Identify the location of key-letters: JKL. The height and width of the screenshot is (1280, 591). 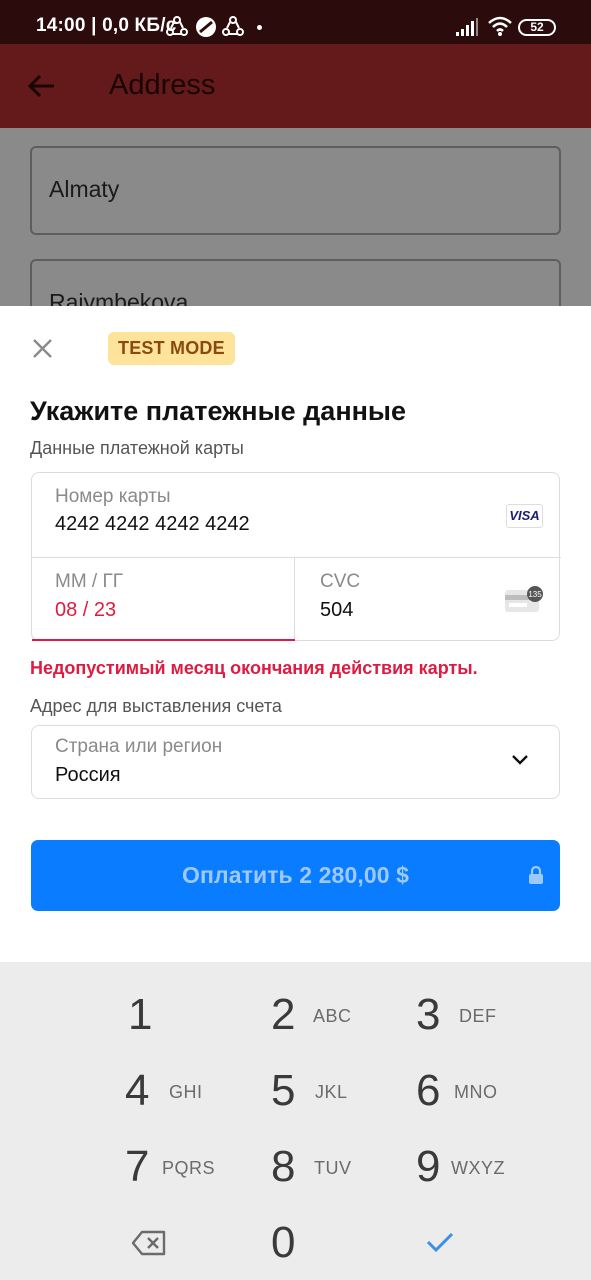
(331, 1092).